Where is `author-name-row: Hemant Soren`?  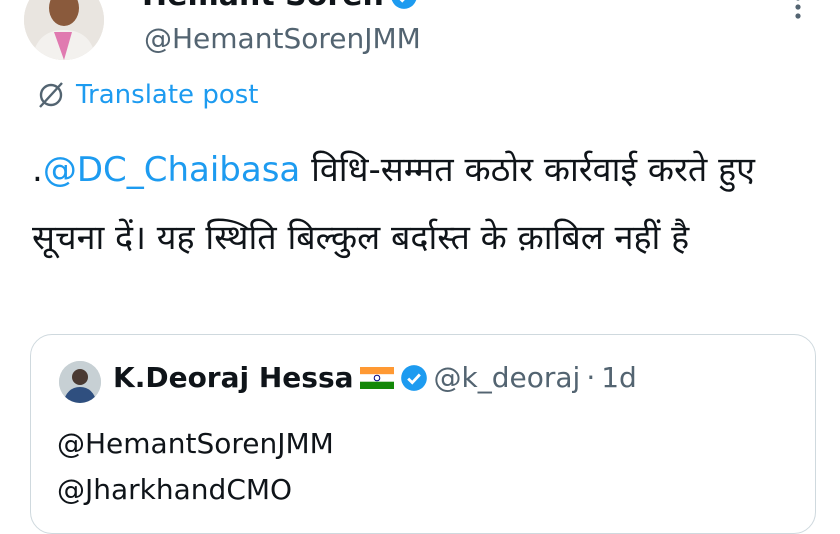
author-name-row: Hemant Soren is located at coordinates (280, 6).